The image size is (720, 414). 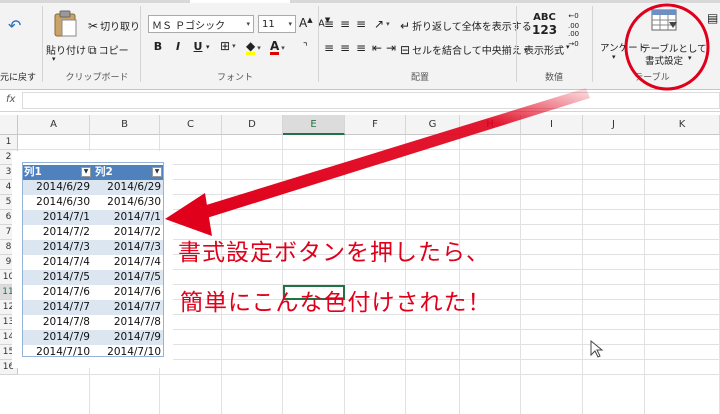 I want to click on row-header-1: 1, so click(x=9, y=142).